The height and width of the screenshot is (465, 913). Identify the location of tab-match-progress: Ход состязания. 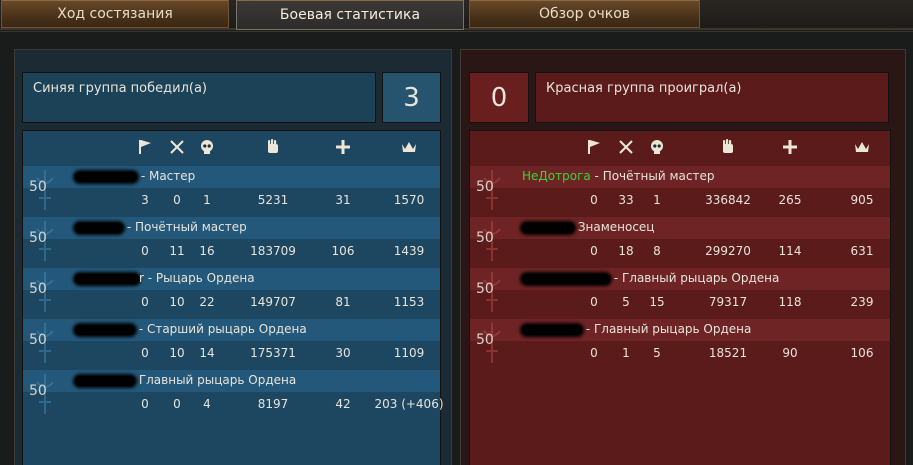
(115, 14).